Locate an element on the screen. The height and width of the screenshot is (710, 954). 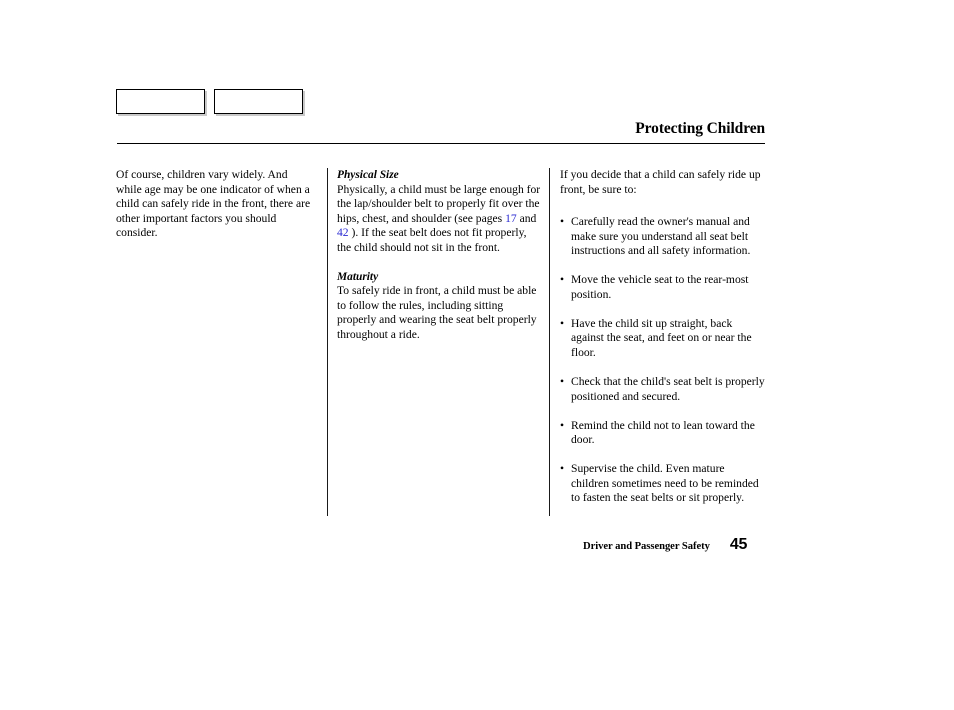
header-divider-rule is located at coordinates (441, 144).